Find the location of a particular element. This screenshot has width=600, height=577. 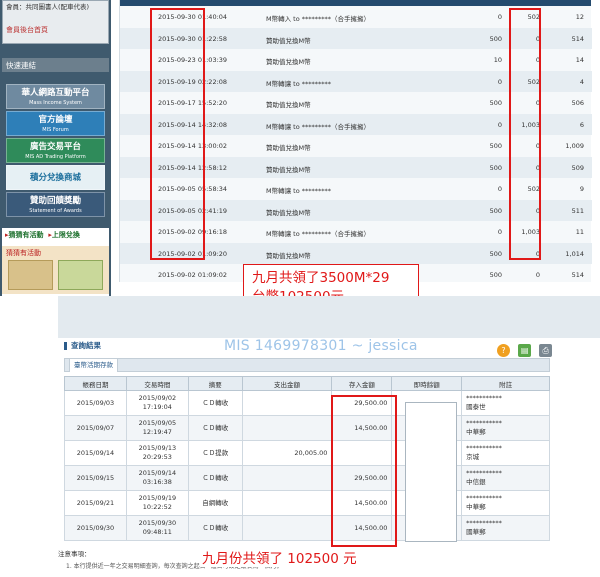

col-header-date: 帳務日期 is located at coordinates (95, 383).